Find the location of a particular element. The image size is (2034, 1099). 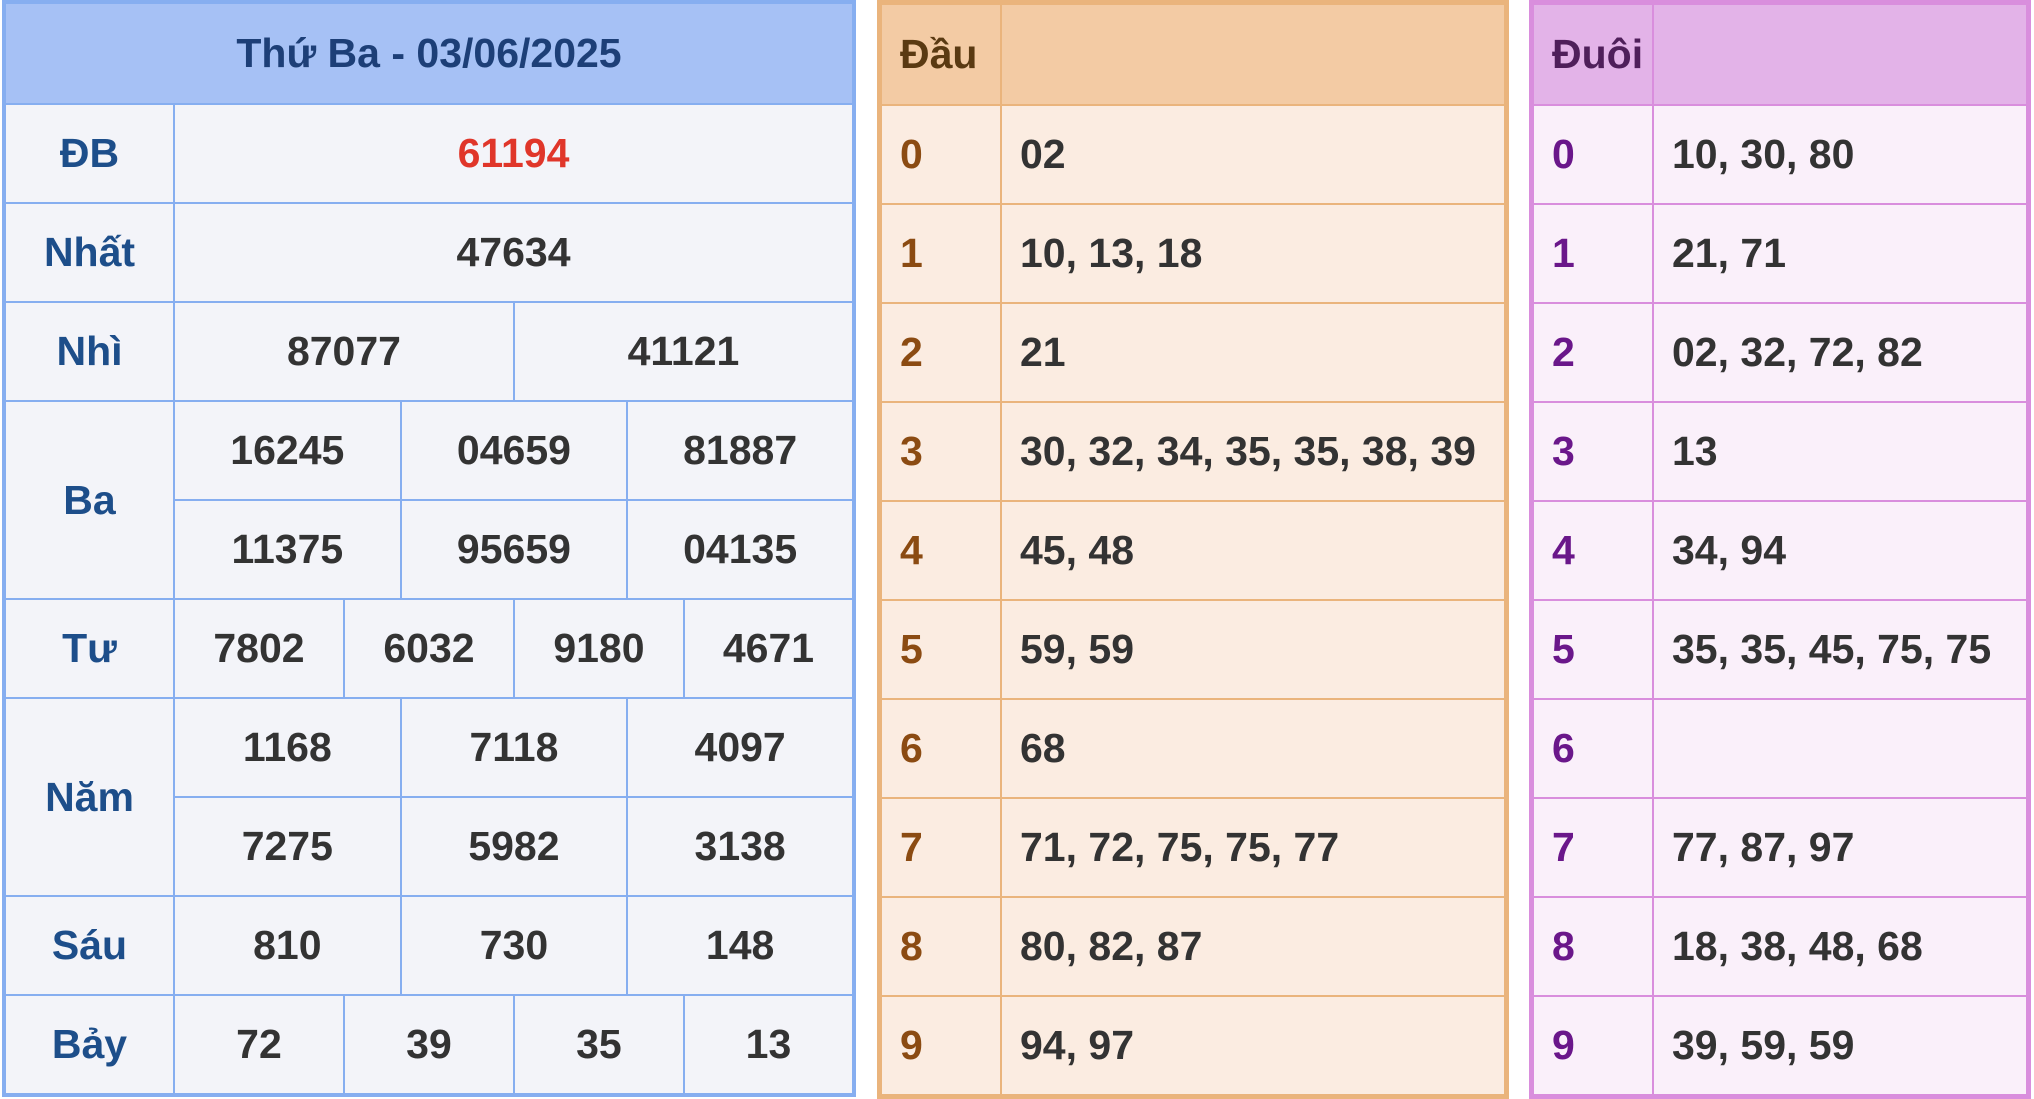

prize-value: 41121 is located at coordinates (684, 351).